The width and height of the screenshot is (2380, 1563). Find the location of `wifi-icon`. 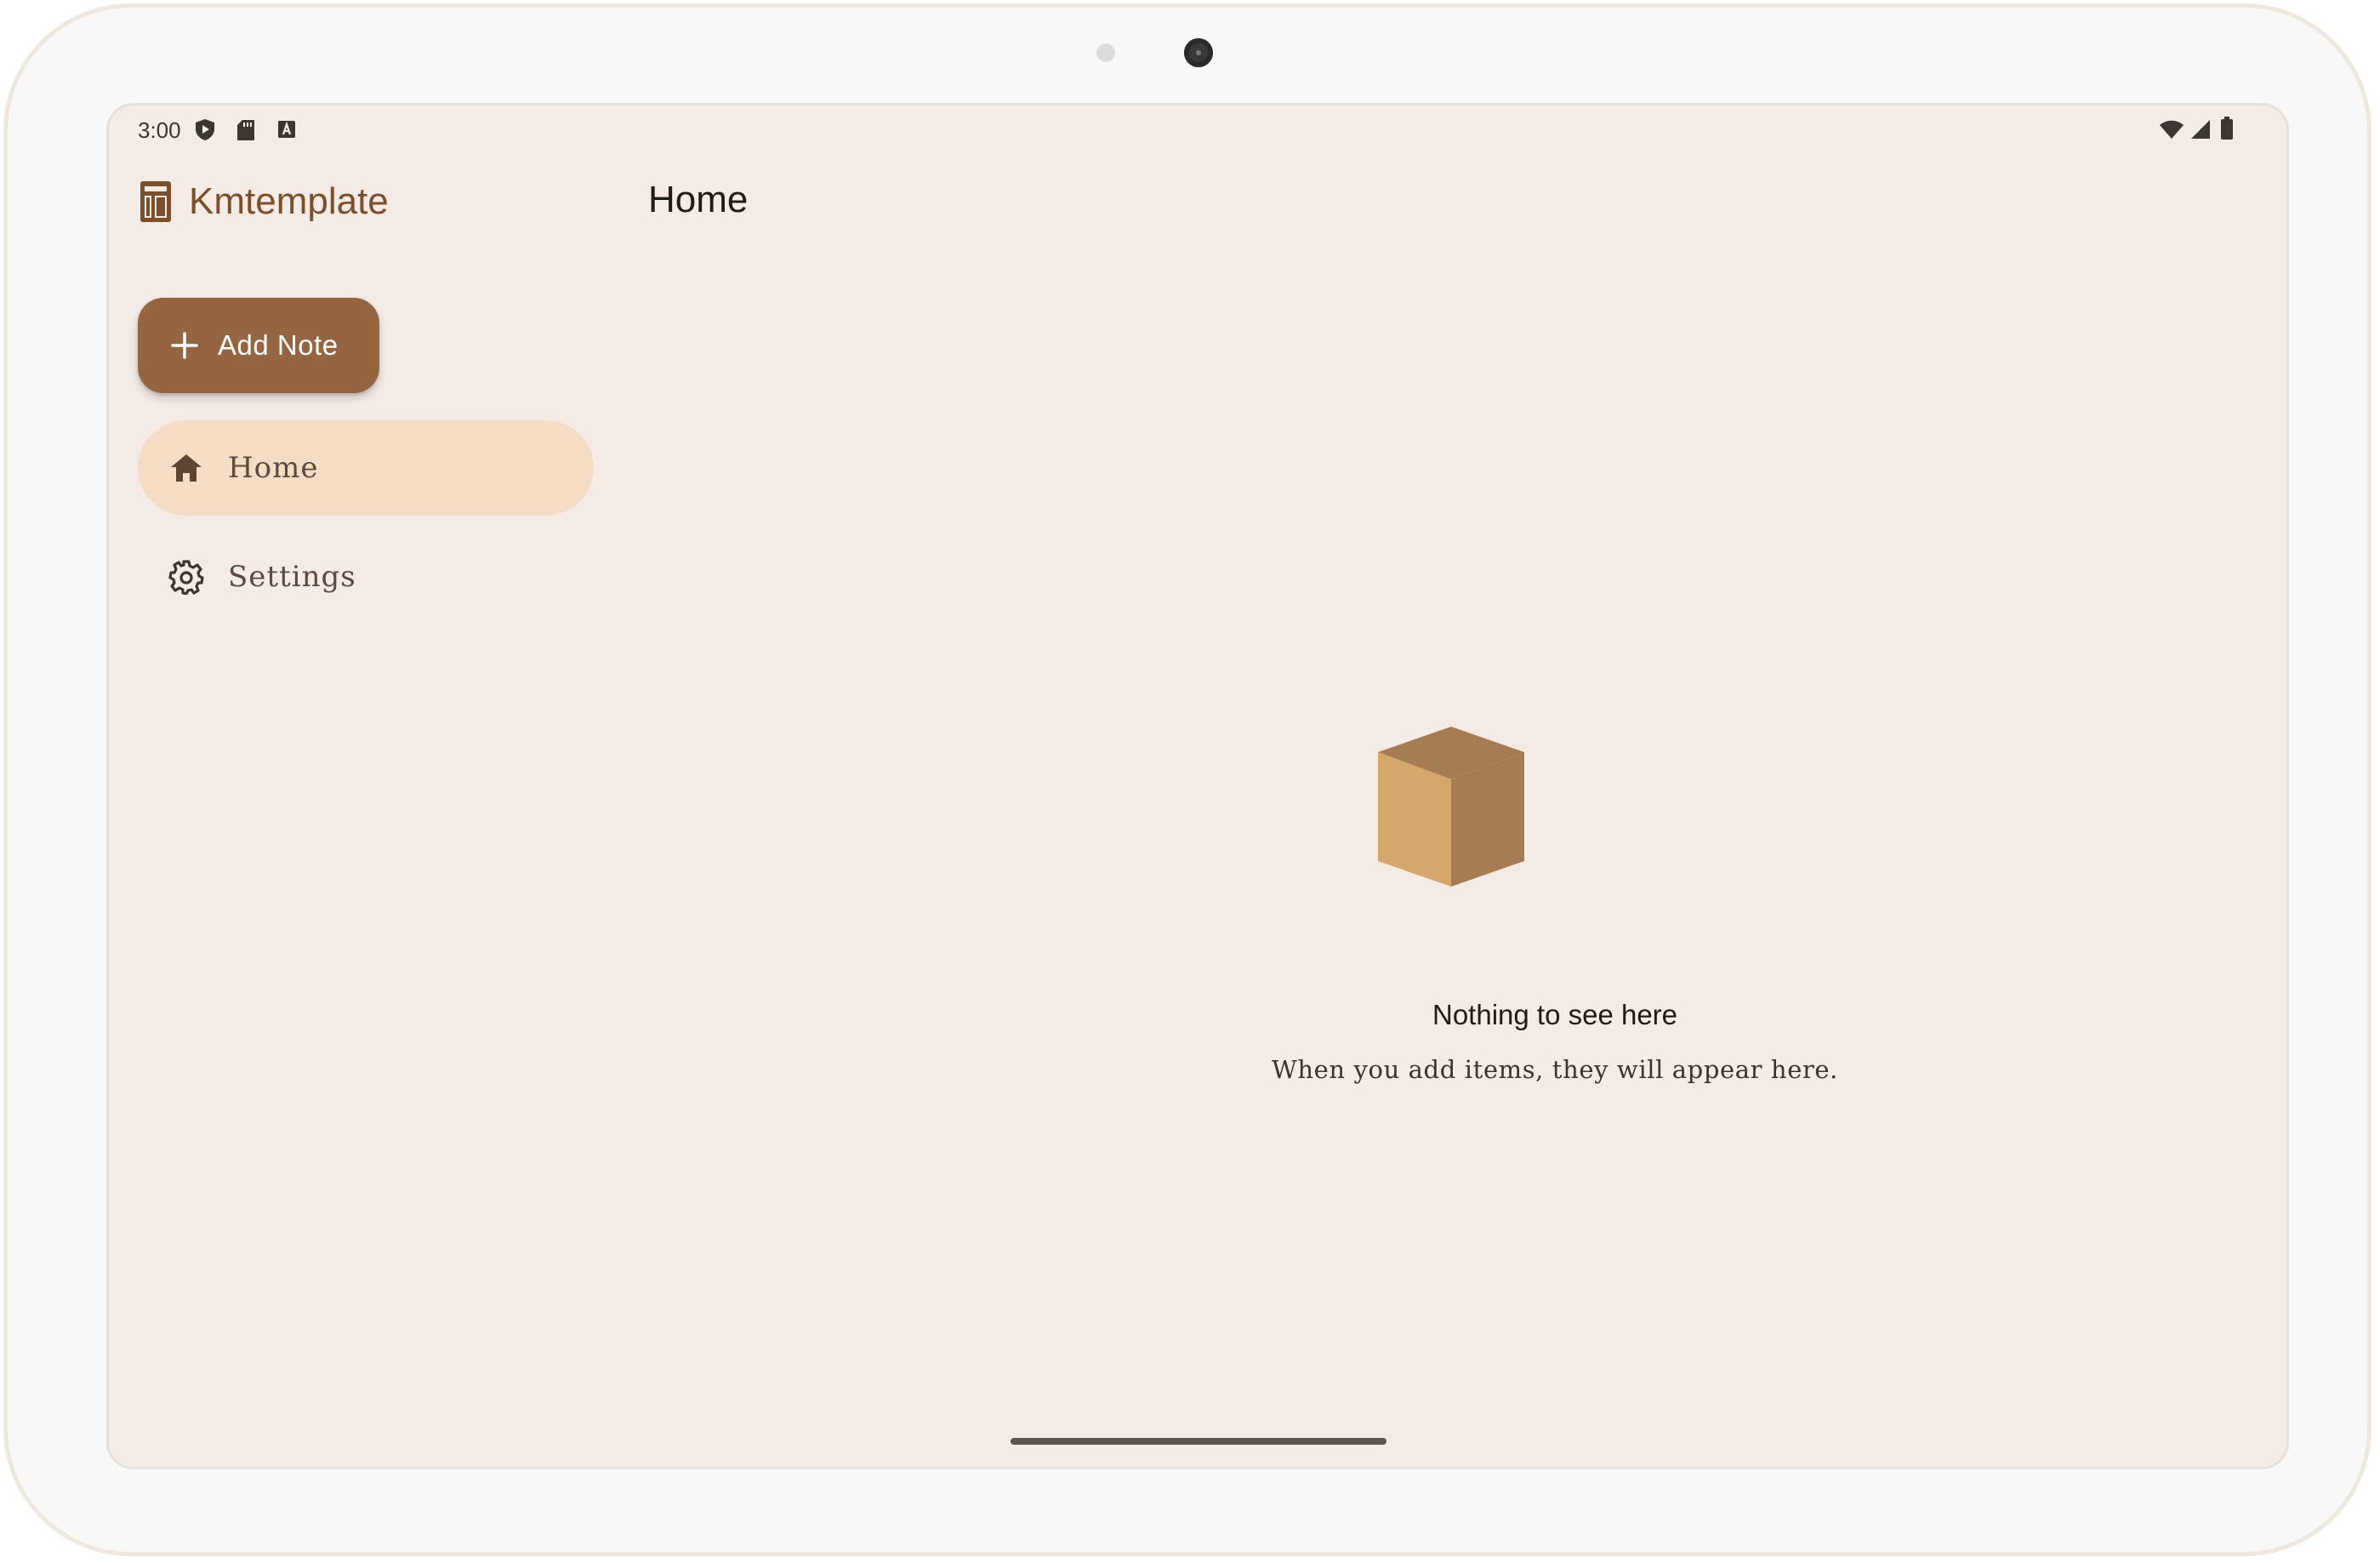

wifi-icon is located at coordinates (2172, 129).